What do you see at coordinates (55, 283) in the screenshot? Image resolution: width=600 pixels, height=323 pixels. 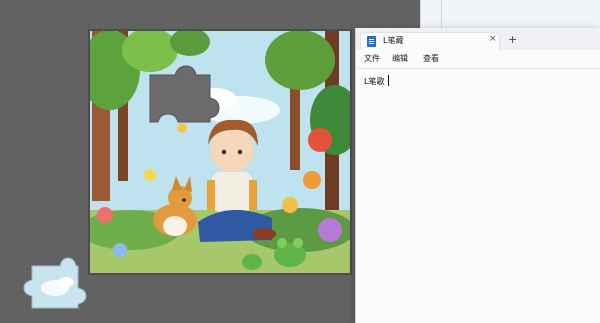 I see `loose-puzzle-piece` at bounding box center [55, 283].